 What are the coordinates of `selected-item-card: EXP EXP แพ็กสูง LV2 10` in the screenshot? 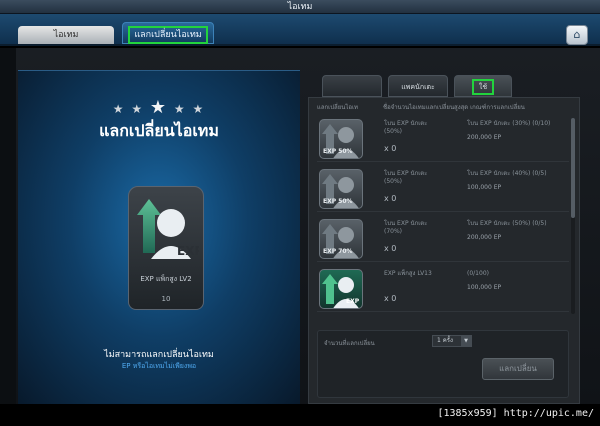 It's located at (166, 248).